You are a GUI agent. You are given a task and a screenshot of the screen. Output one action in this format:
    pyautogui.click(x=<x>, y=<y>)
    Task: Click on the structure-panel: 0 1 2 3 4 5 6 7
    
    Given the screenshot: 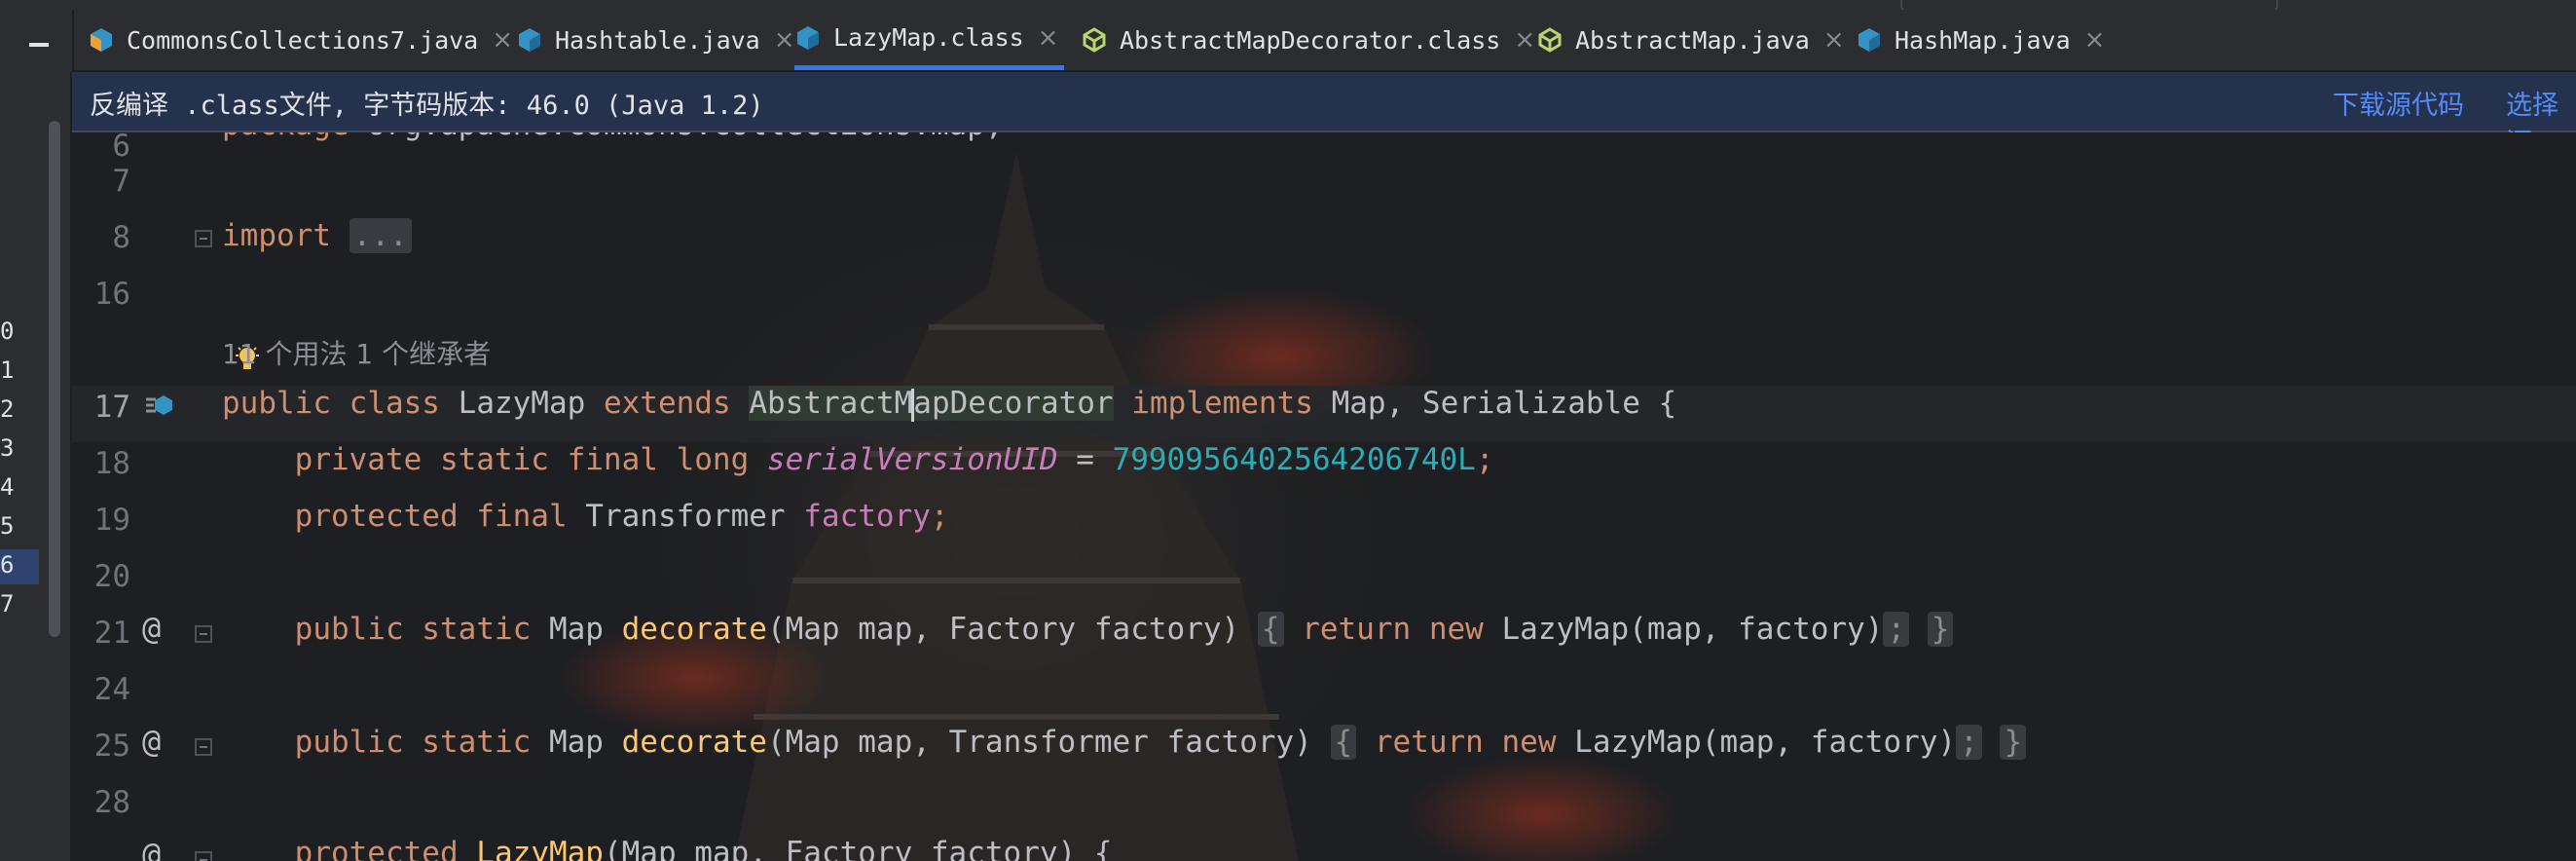 What is the action you would take?
    pyautogui.click(x=36, y=466)
    